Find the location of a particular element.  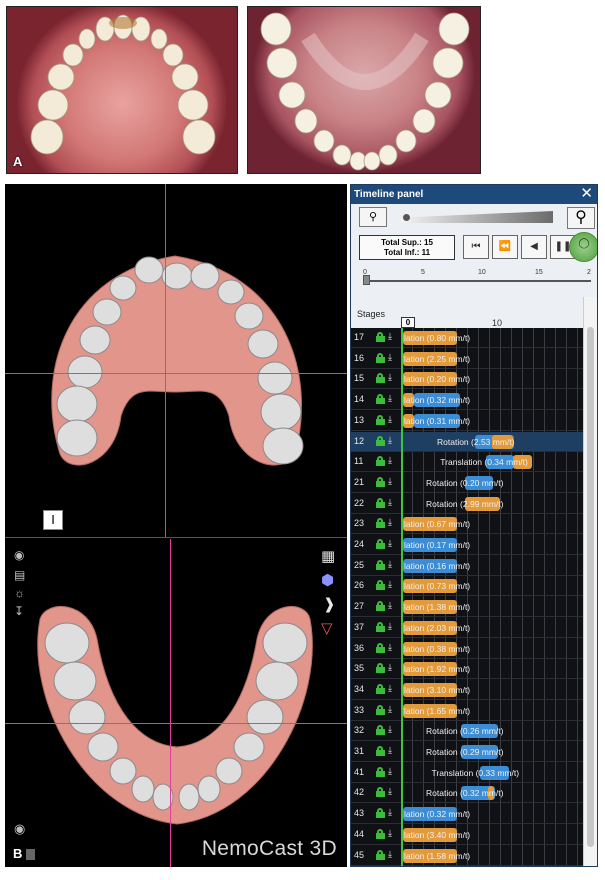

rewind-button: ⏪ is located at coordinates (505, 247).